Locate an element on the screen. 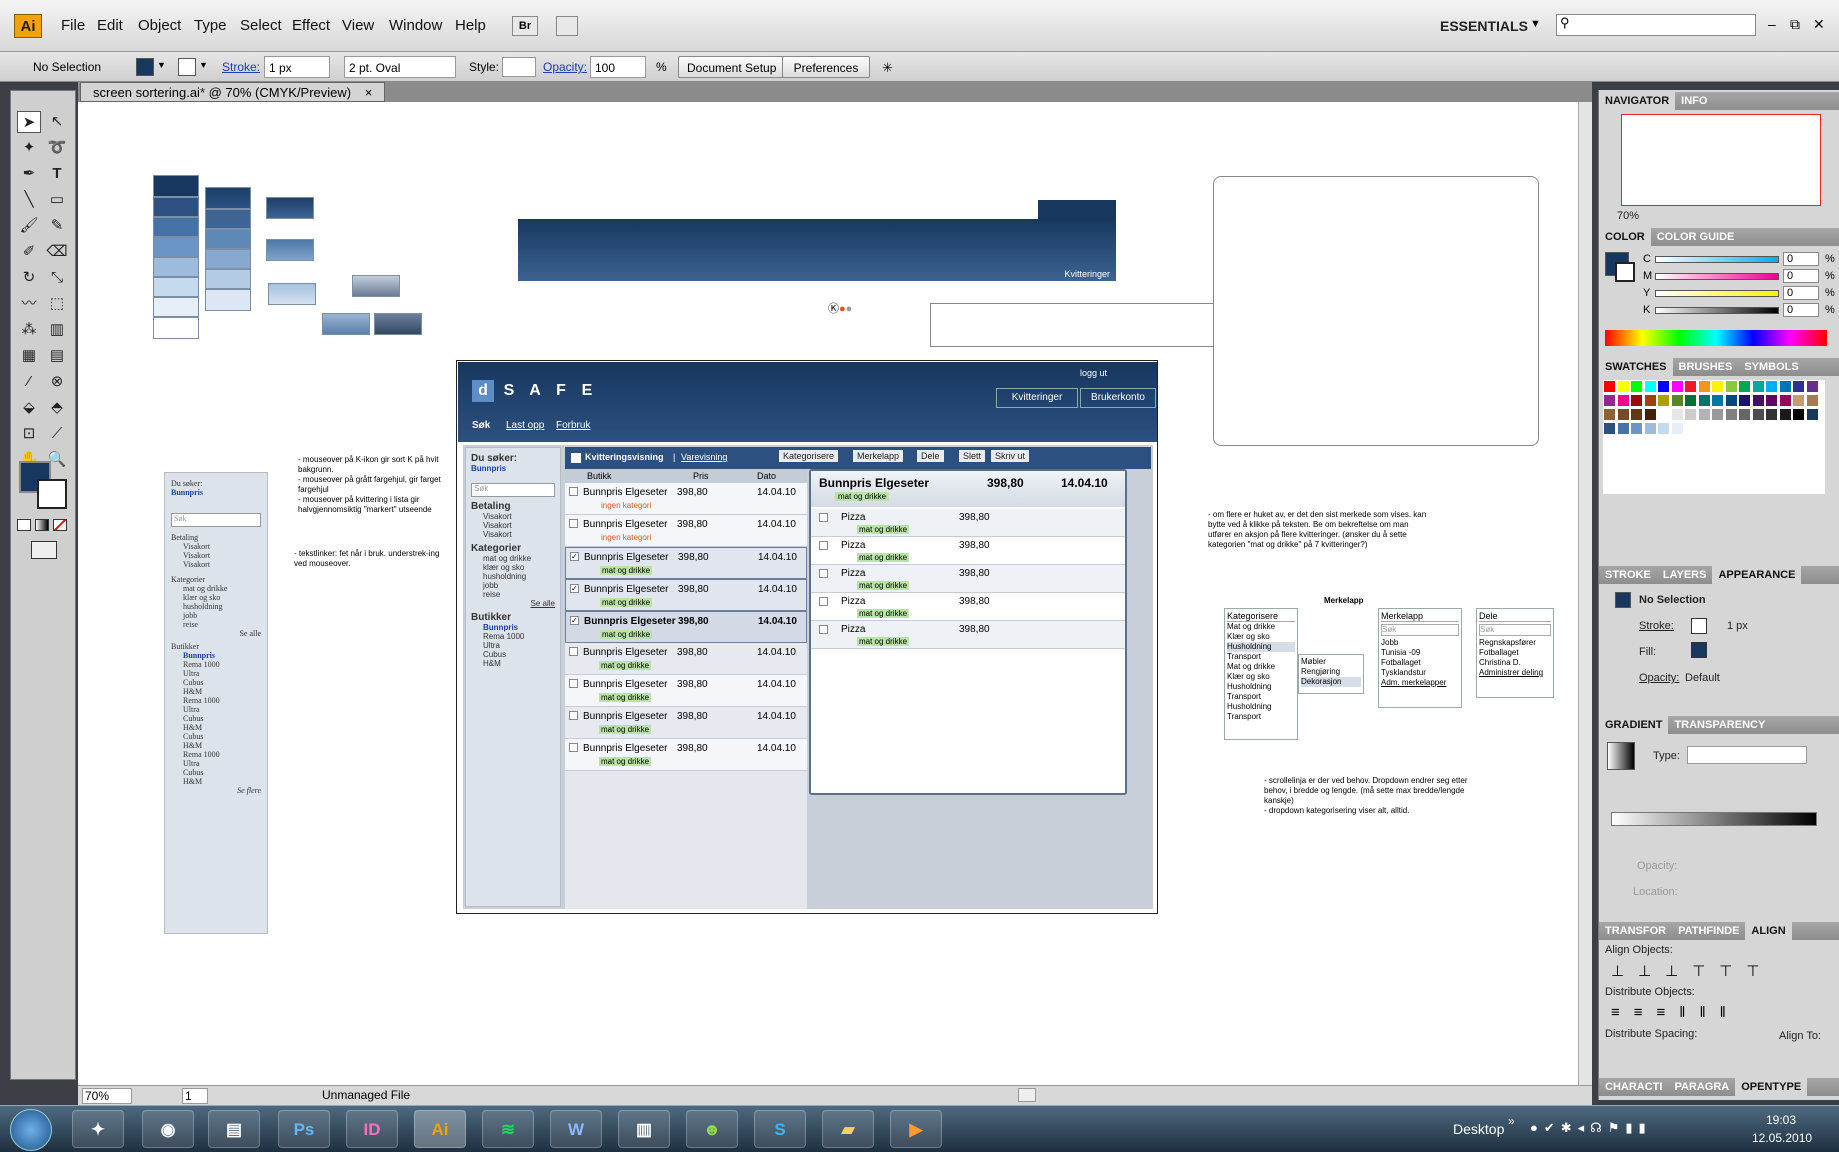 Image resolution: width=1839 pixels, height=1152 pixels. warp-tool-icon: 〰 is located at coordinates (29, 304).